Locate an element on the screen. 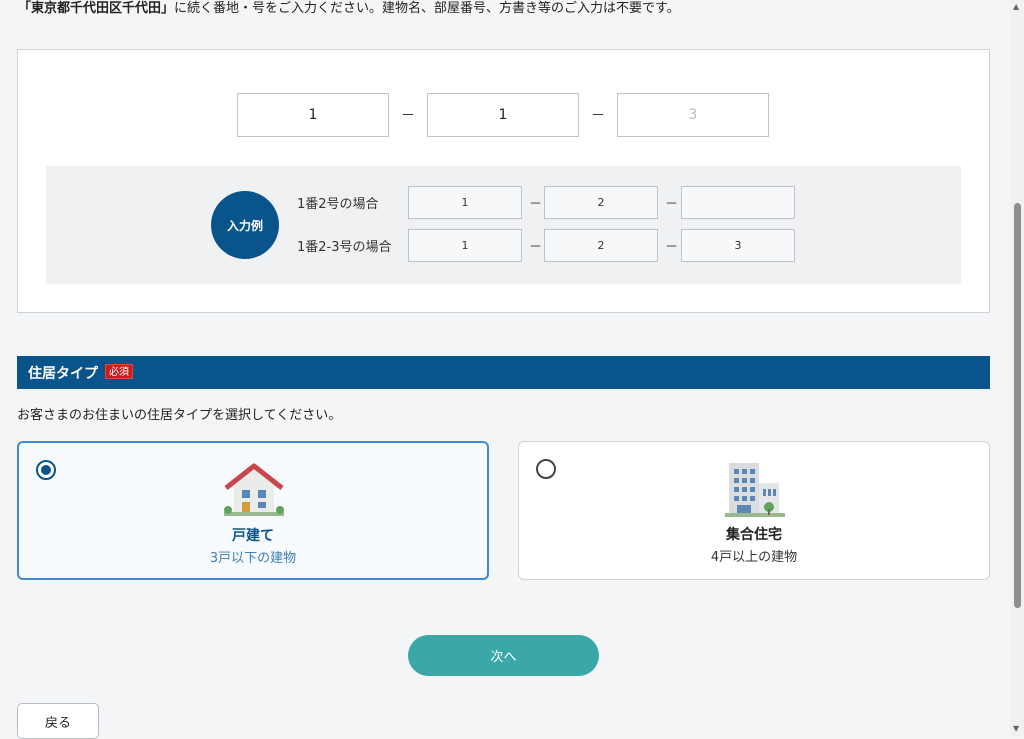  option-name: 戸建て is located at coordinates (253, 536).